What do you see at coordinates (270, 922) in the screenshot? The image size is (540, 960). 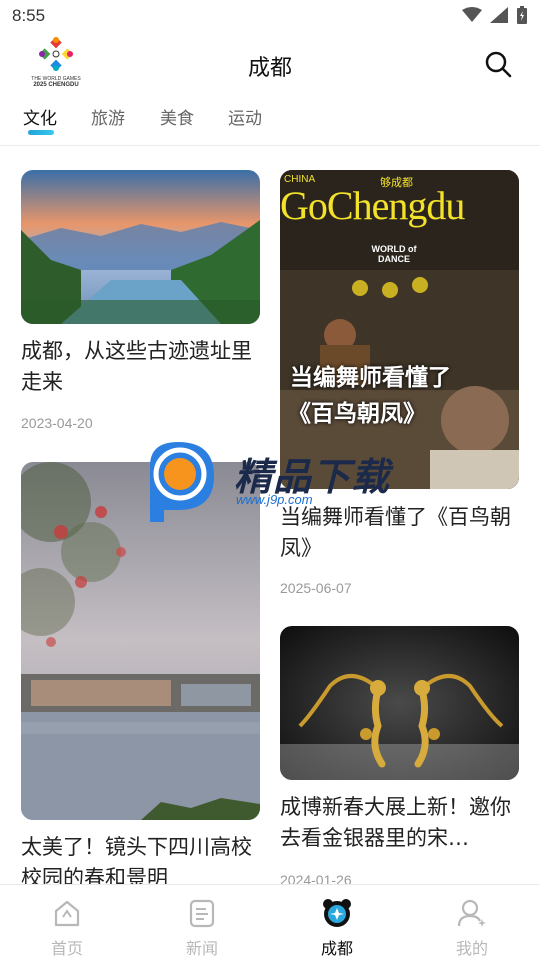 I see `bottom-nav: 首页 新闻 成都 我的` at bounding box center [270, 922].